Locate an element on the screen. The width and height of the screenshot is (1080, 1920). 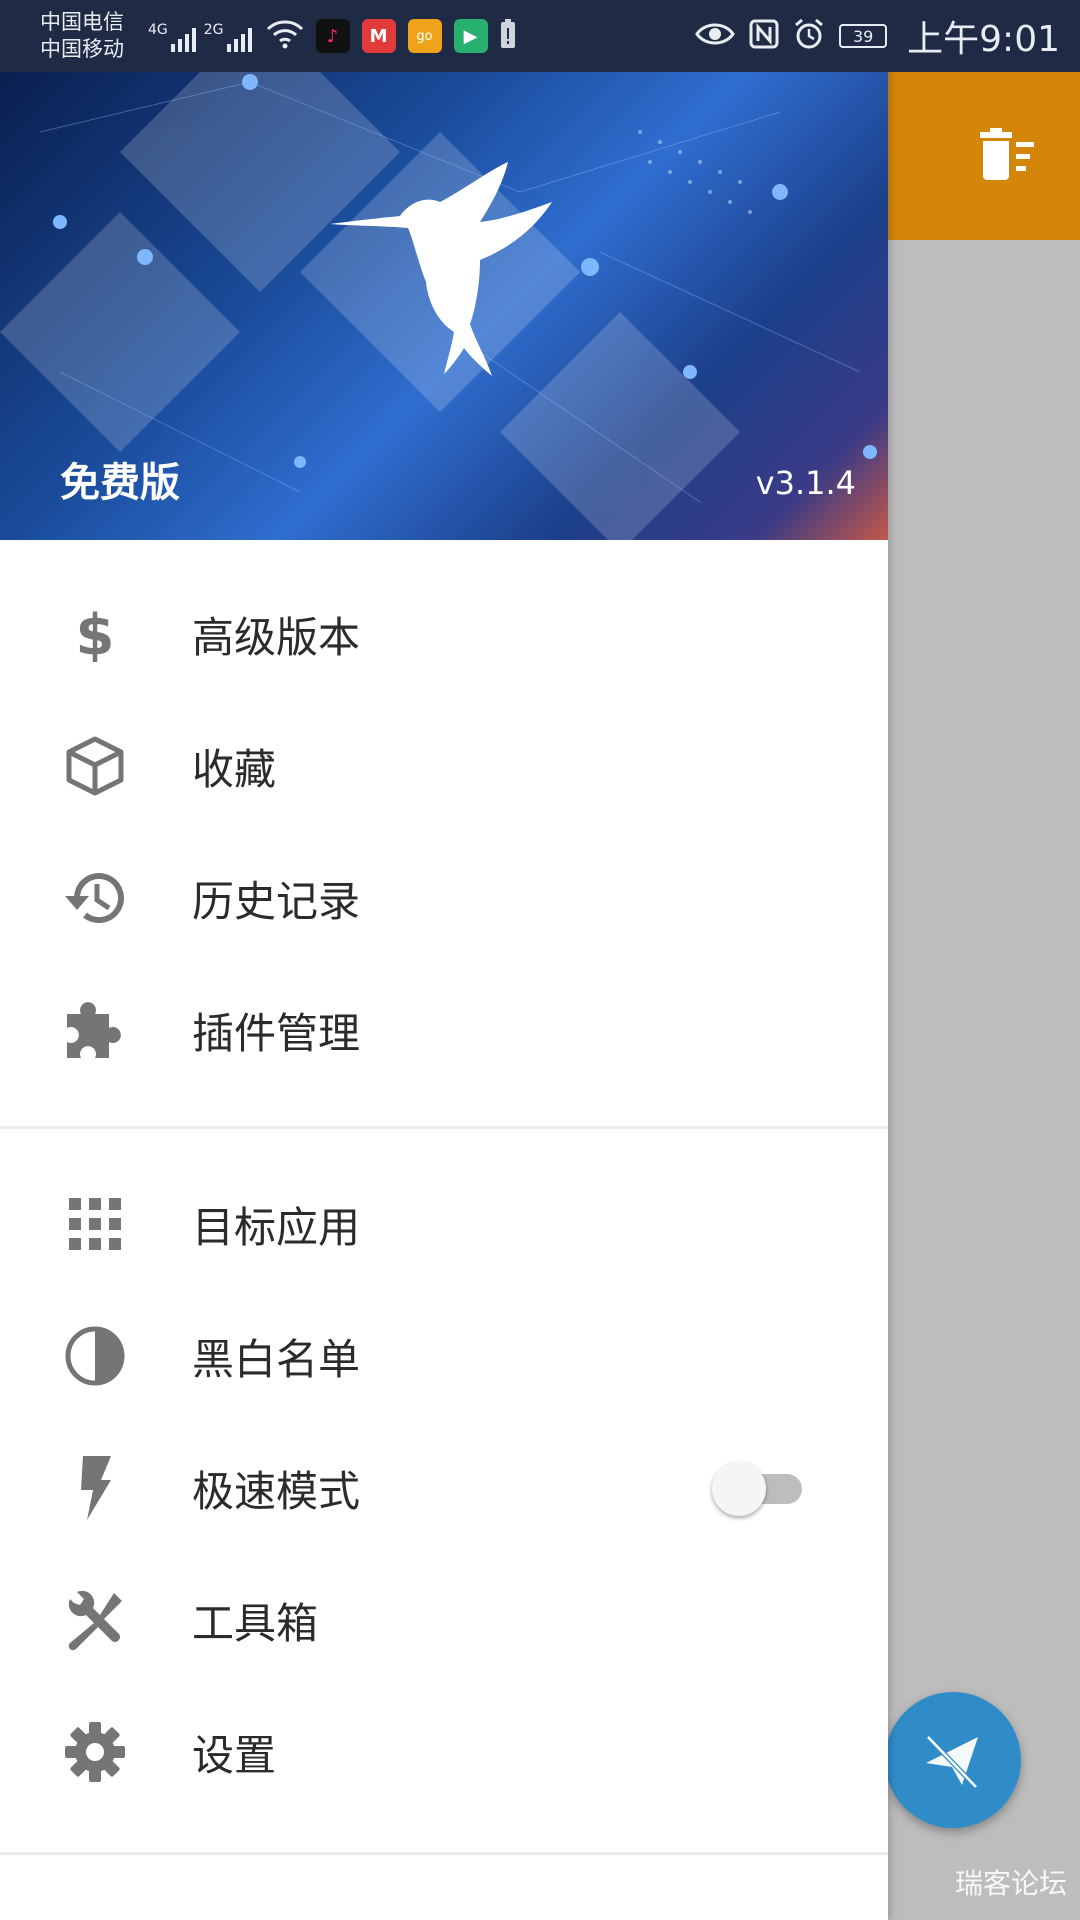
speed-mode-toggle is located at coordinates (760, 1488).